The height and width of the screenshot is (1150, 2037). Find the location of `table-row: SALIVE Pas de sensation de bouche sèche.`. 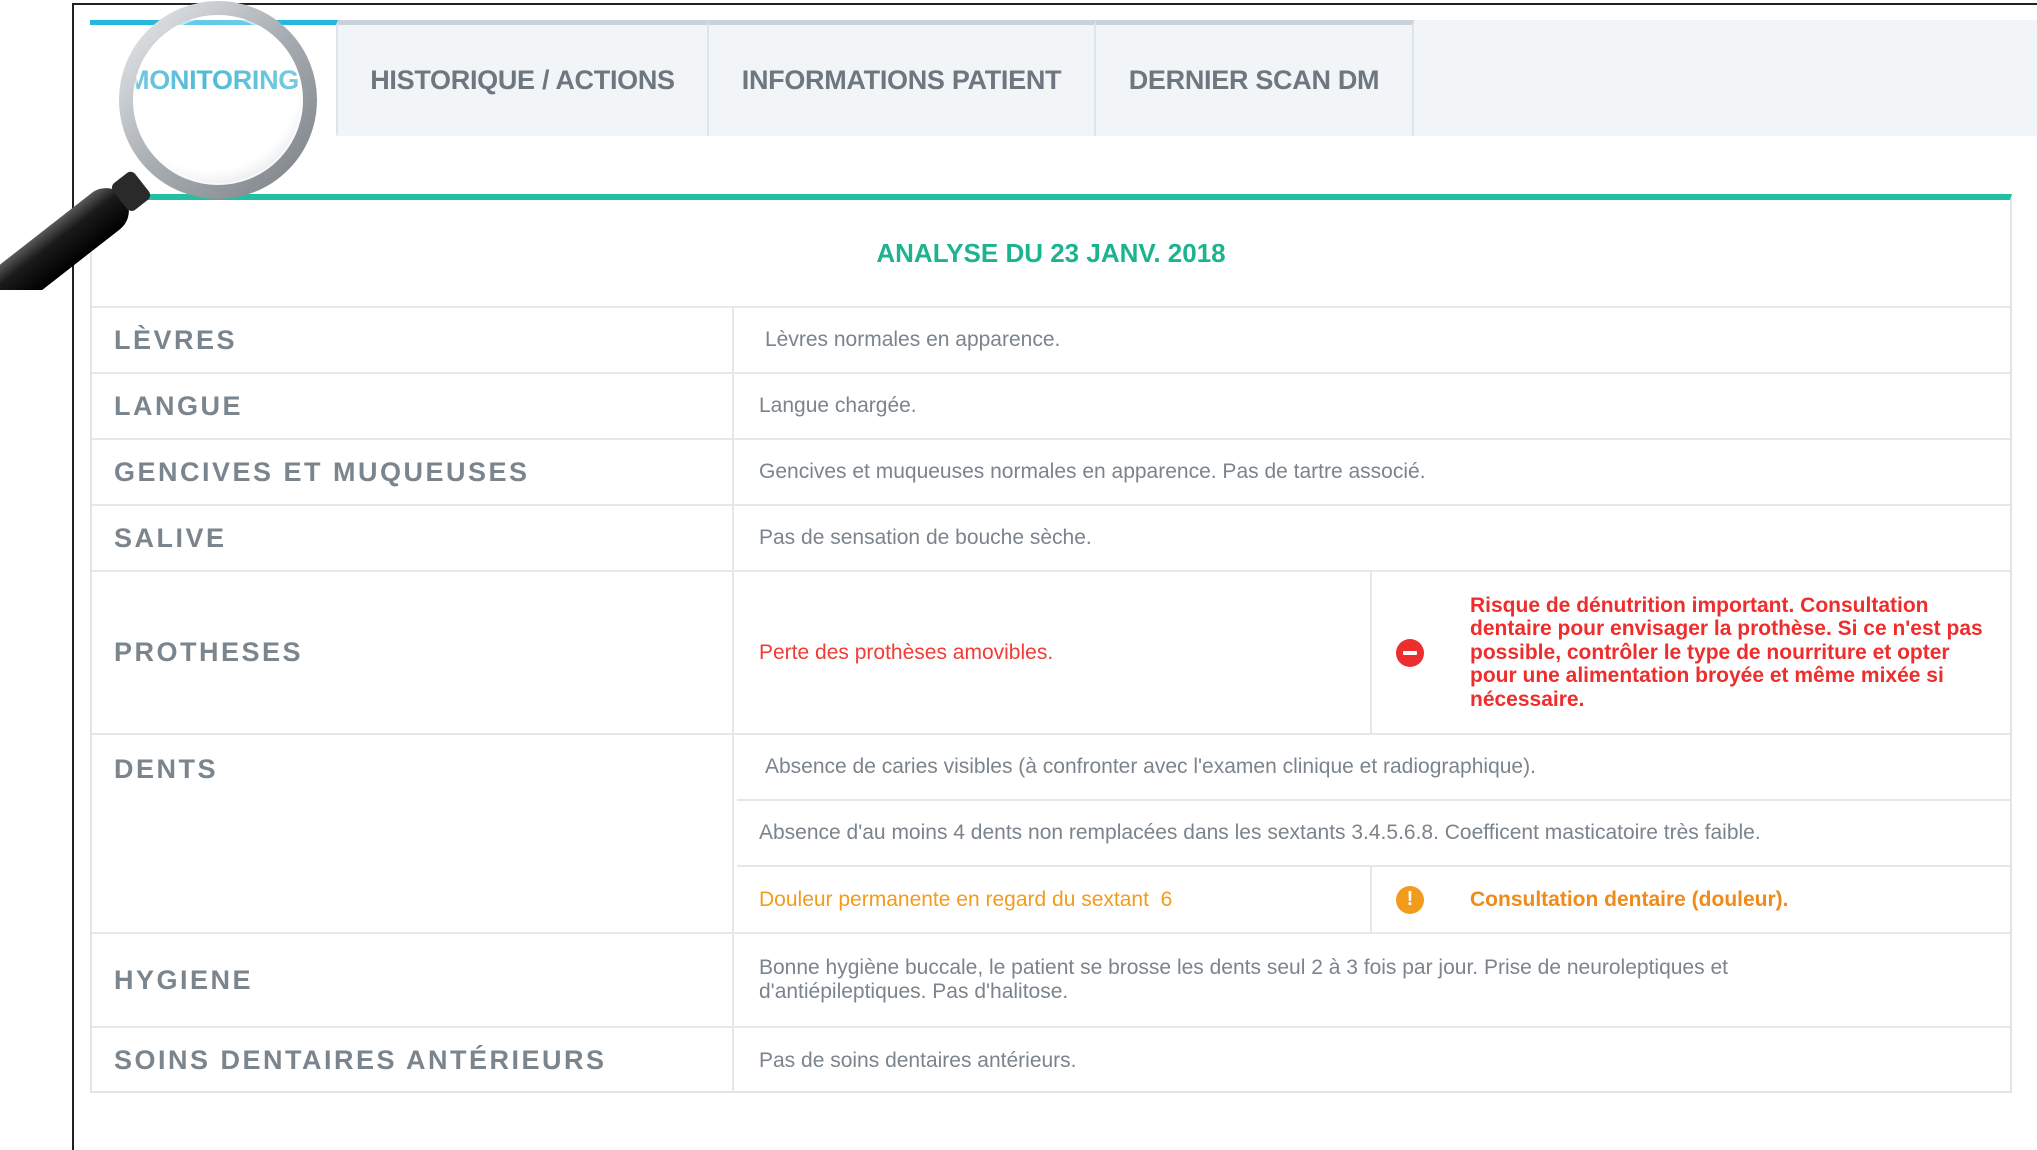

table-row: SALIVE Pas de sensation de bouche sèche. is located at coordinates (1051, 539).